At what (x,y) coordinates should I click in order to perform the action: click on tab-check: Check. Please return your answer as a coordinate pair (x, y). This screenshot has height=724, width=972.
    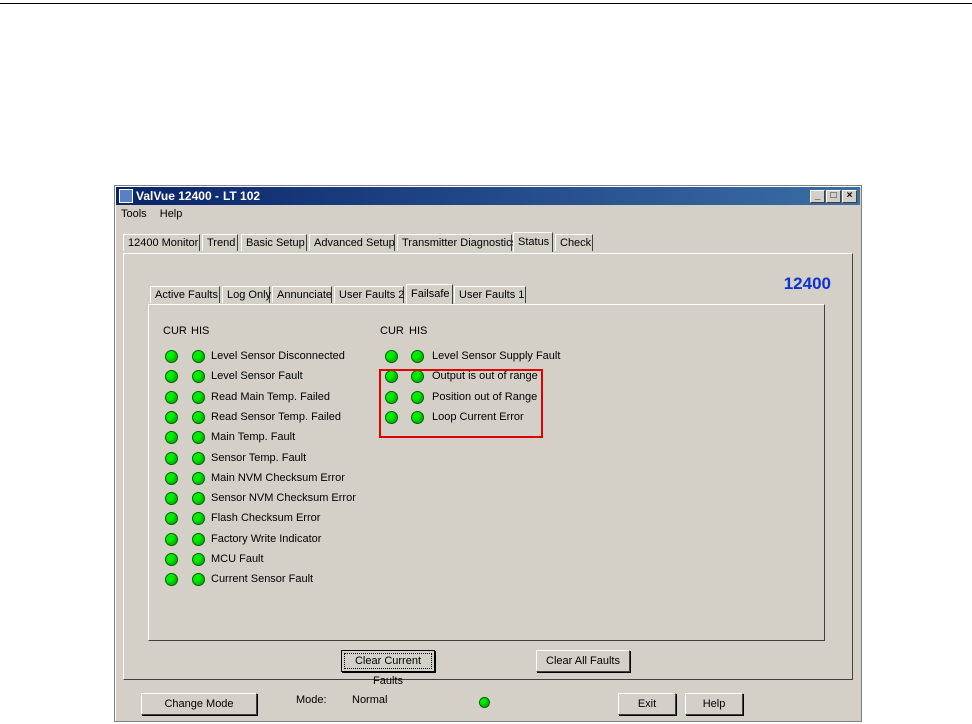
    Looking at the image, I should click on (574, 242).